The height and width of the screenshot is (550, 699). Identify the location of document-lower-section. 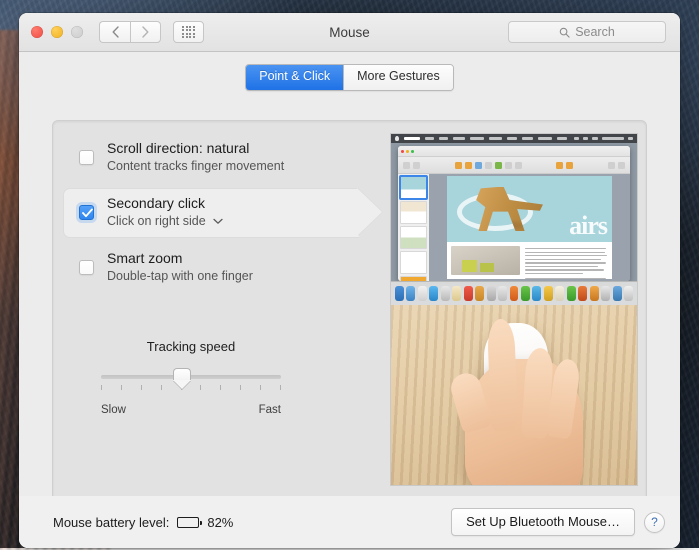
(529, 260).